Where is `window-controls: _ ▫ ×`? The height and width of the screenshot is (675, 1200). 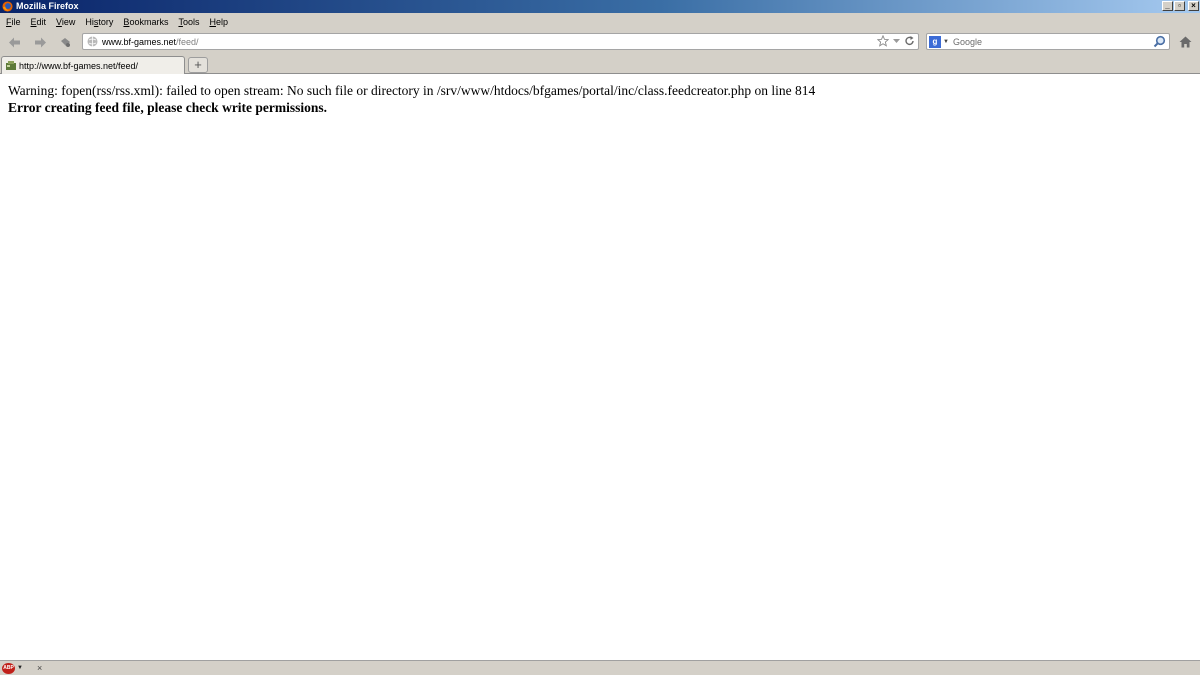 window-controls: _ ▫ × is located at coordinates (1180, 6).